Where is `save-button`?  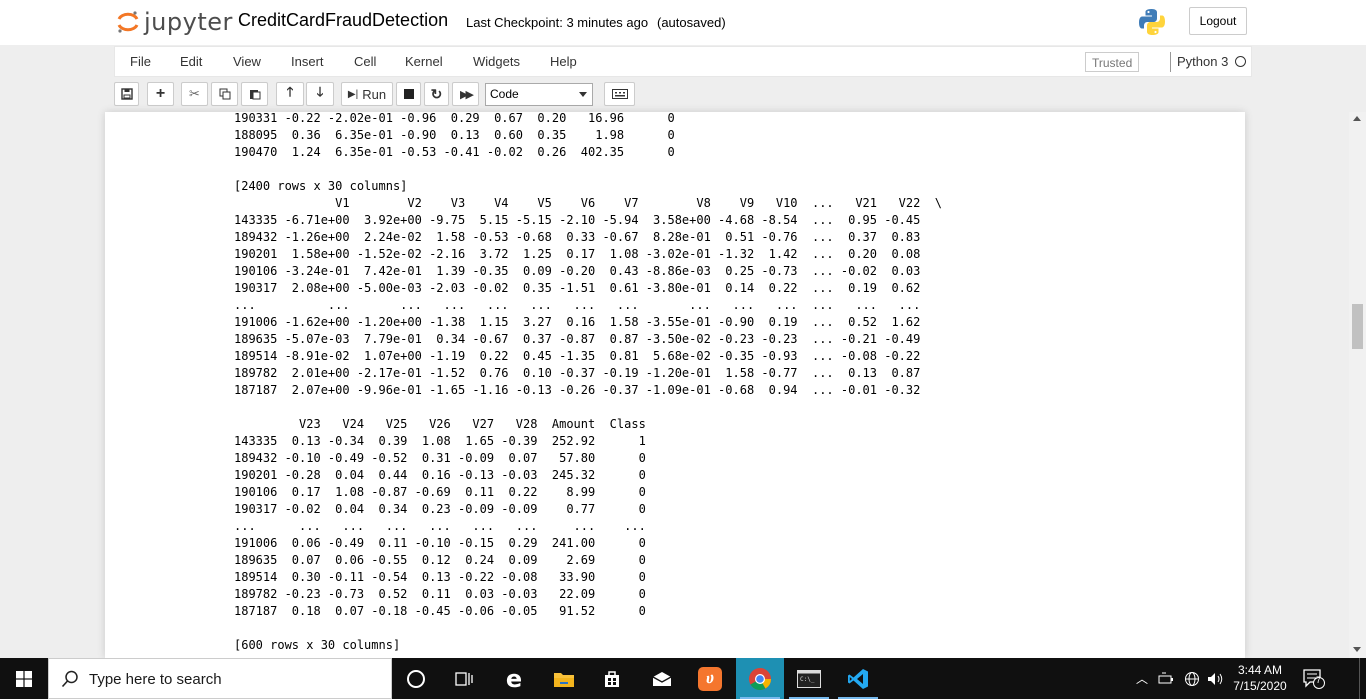 save-button is located at coordinates (126, 94).